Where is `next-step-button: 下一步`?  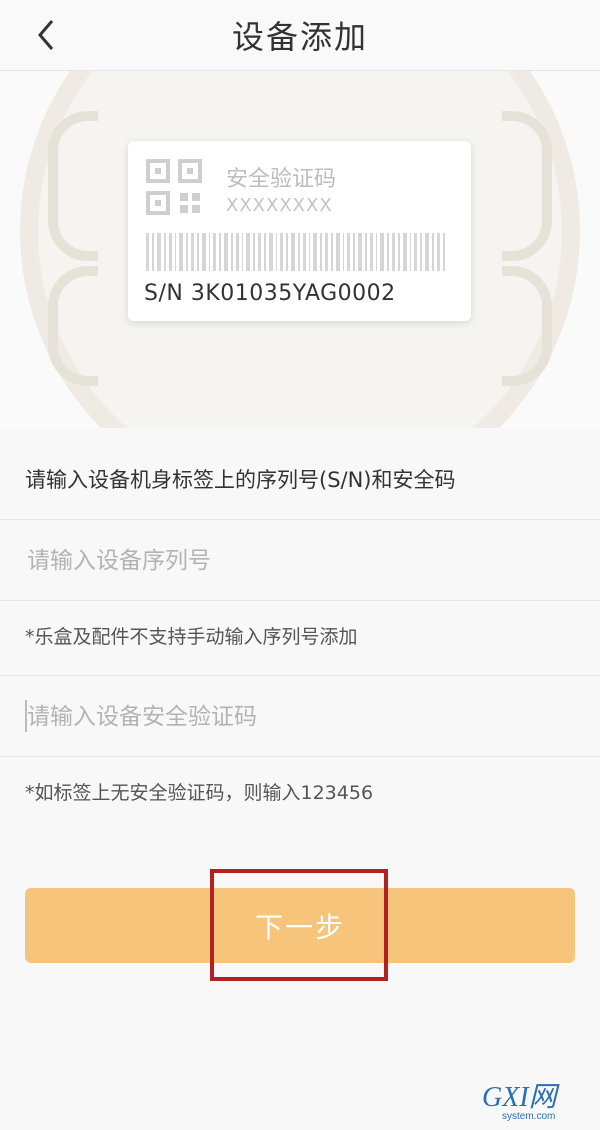 next-step-button: 下一步 is located at coordinates (300, 925).